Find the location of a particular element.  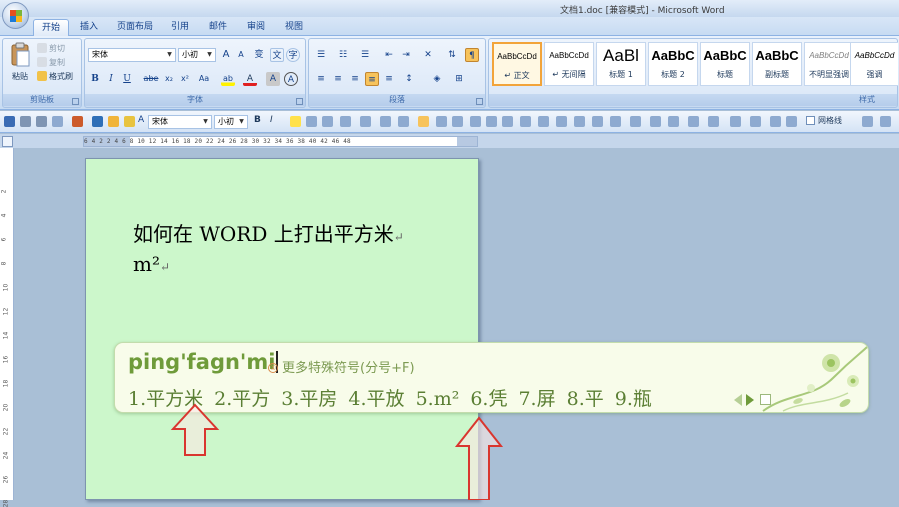

style-heading-1: AaBl 标题 1 is located at coordinates (621, 64).